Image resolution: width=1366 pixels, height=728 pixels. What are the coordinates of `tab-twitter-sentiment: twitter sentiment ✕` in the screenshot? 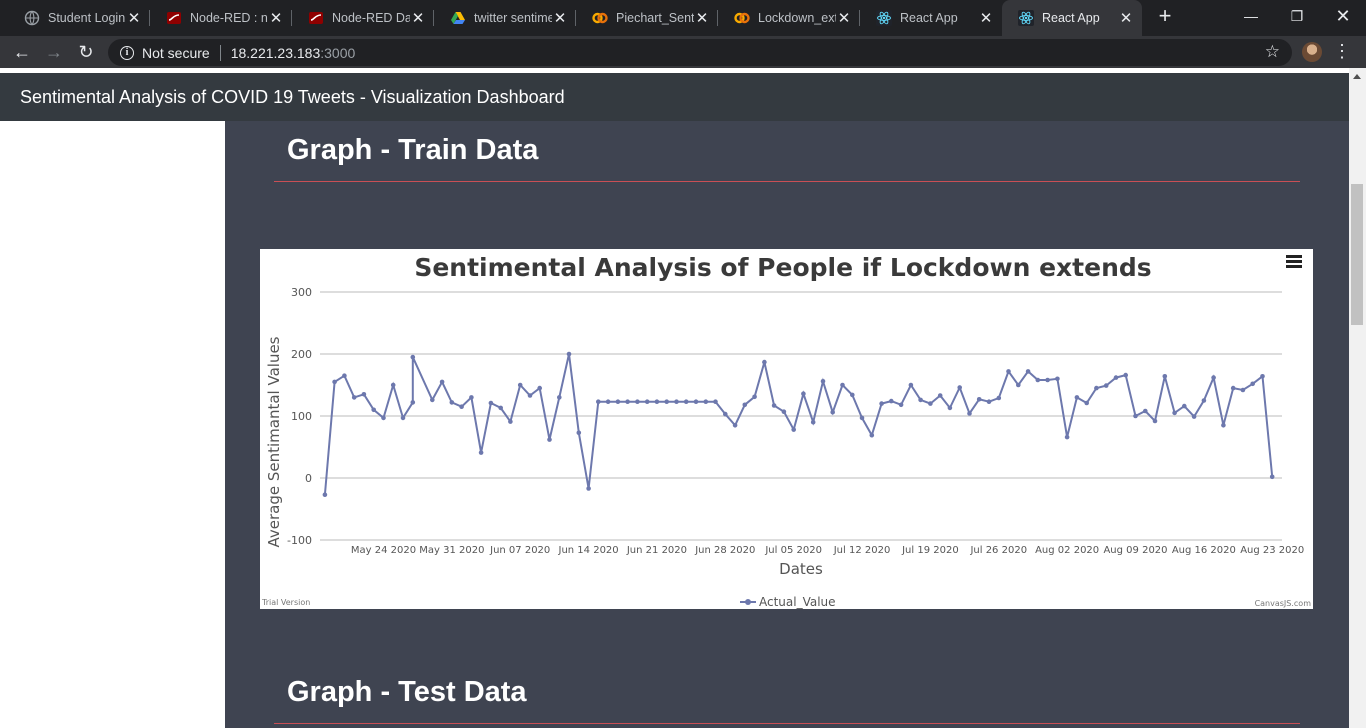 It's located at (505, 18).